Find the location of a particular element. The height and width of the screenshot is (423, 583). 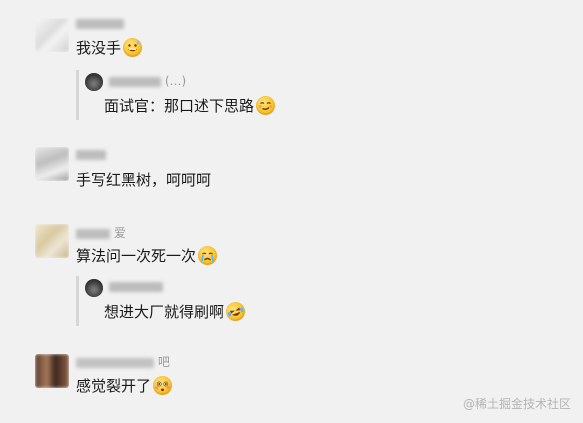

comment-text: 算法问一次死一次 is located at coordinates (147, 256).